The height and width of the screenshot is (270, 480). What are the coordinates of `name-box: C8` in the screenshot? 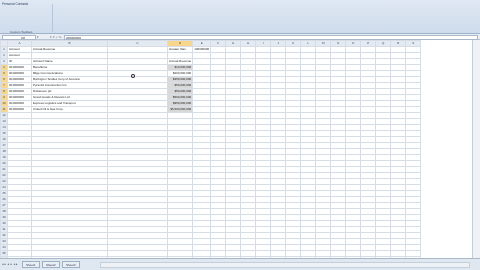 It's located at (19, 37).